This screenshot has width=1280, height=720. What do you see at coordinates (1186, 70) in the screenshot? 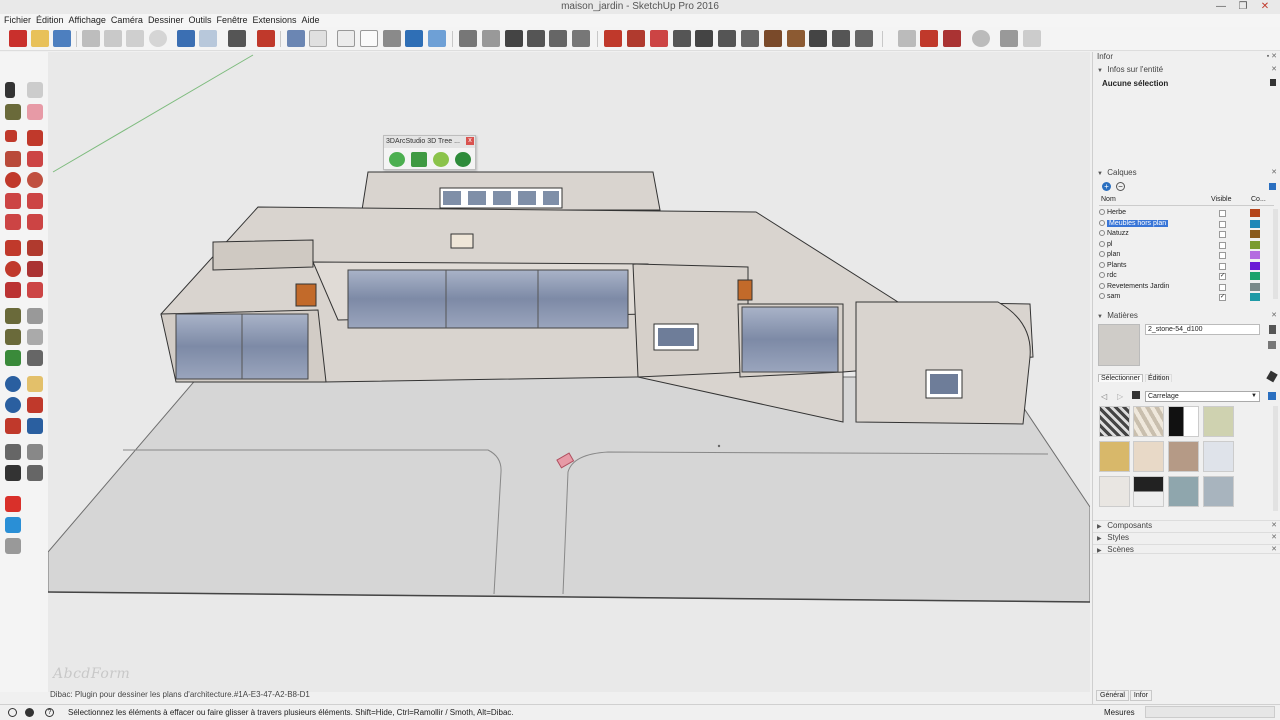
I see `entity-info-header: ▼ Infos sur l'entité ✕` at bounding box center [1186, 70].